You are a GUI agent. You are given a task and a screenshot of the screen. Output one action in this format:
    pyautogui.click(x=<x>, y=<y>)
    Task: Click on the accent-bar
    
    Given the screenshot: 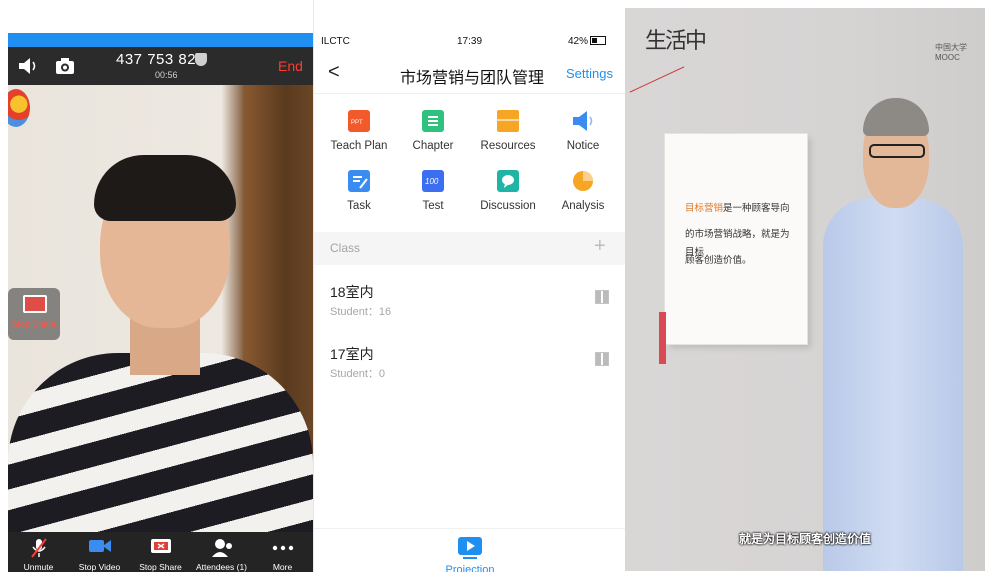 What is the action you would take?
    pyautogui.click(x=662, y=338)
    